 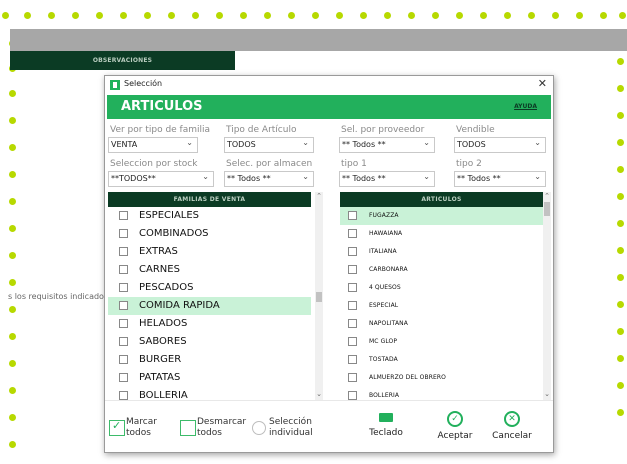 I want to click on filter-sellable-value: TODOS, so click(x=471, y=144).